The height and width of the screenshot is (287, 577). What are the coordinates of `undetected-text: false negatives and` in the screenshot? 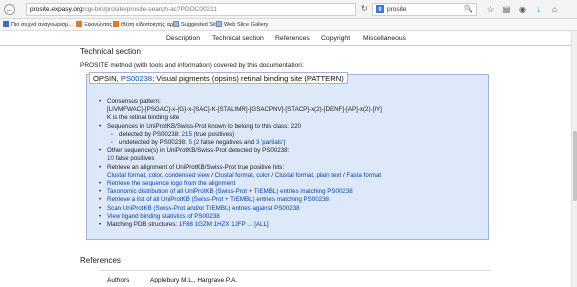 It's located at (227, 143).